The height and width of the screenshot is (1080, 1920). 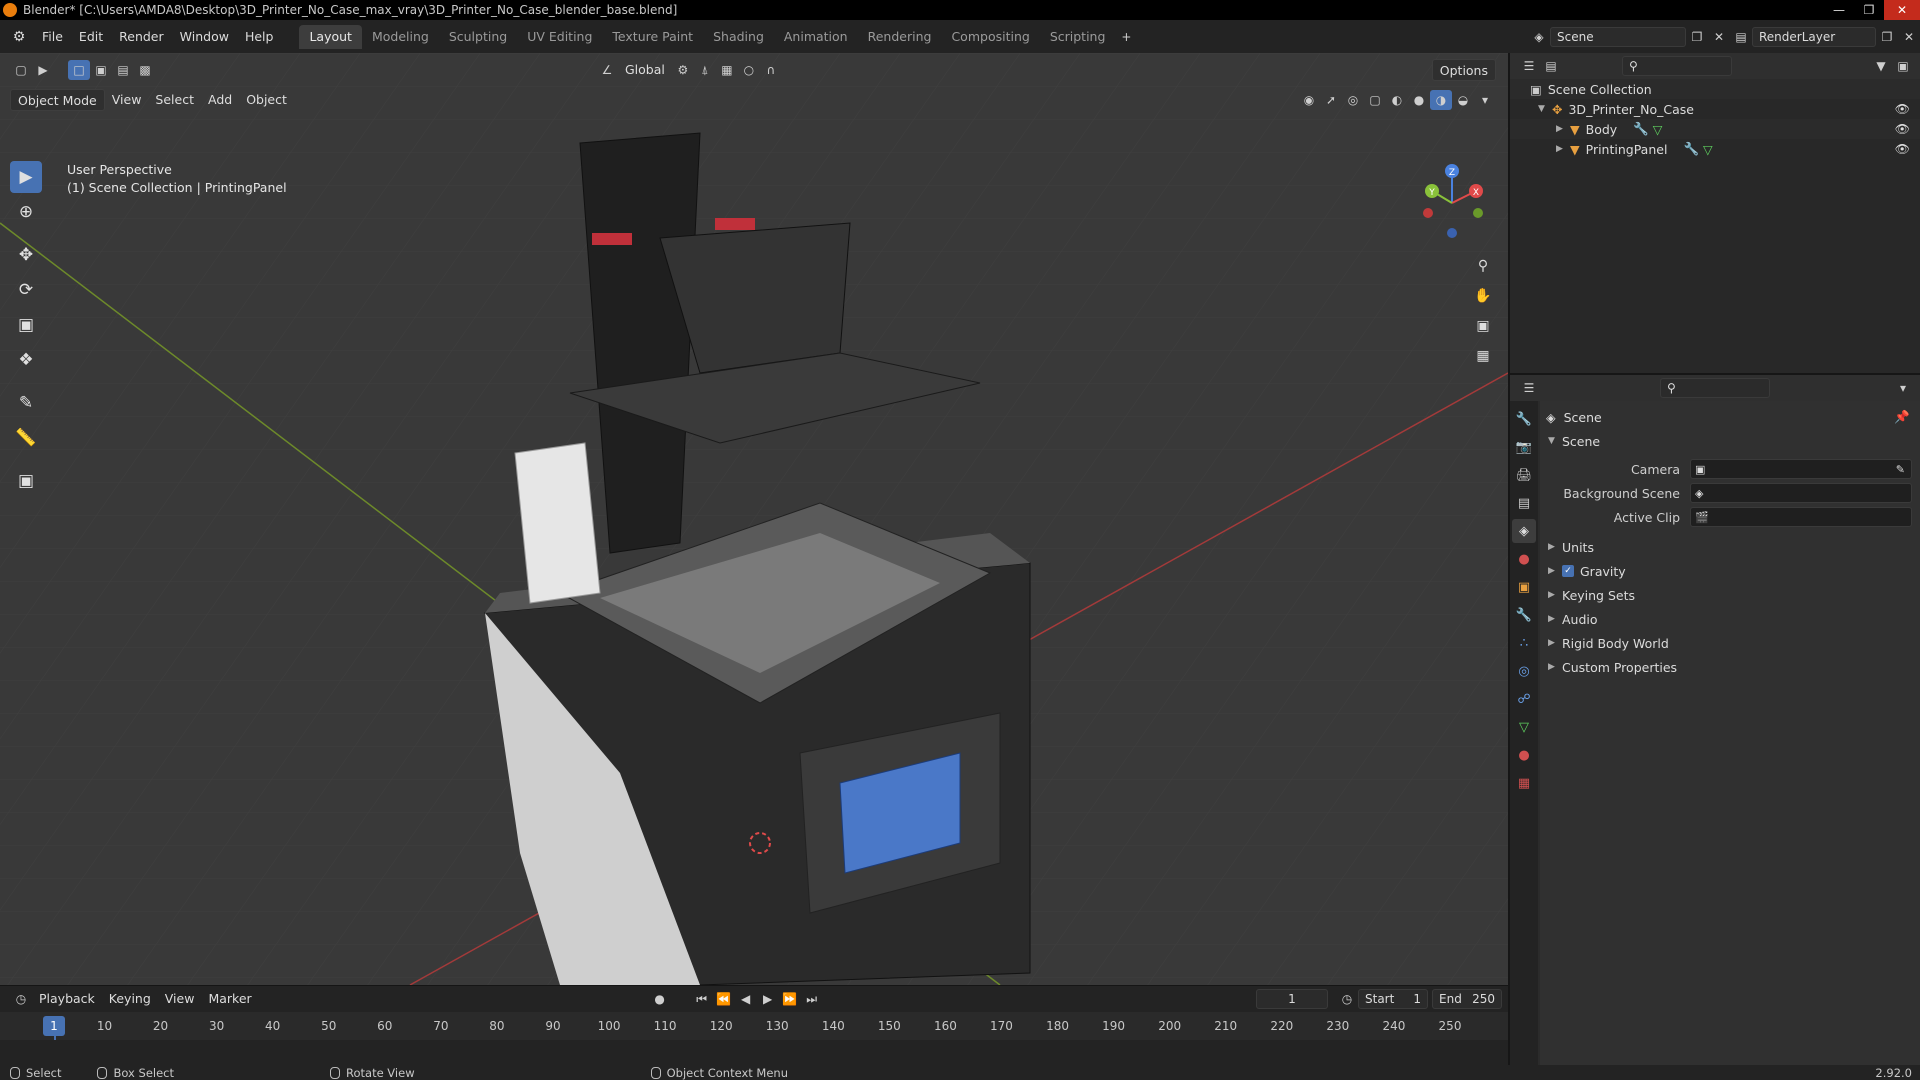 What do you see at coordinates (645, 70) in the screenshot?
I see `transform-orientation-dropdown: Global` at bounding box center [645, 70].